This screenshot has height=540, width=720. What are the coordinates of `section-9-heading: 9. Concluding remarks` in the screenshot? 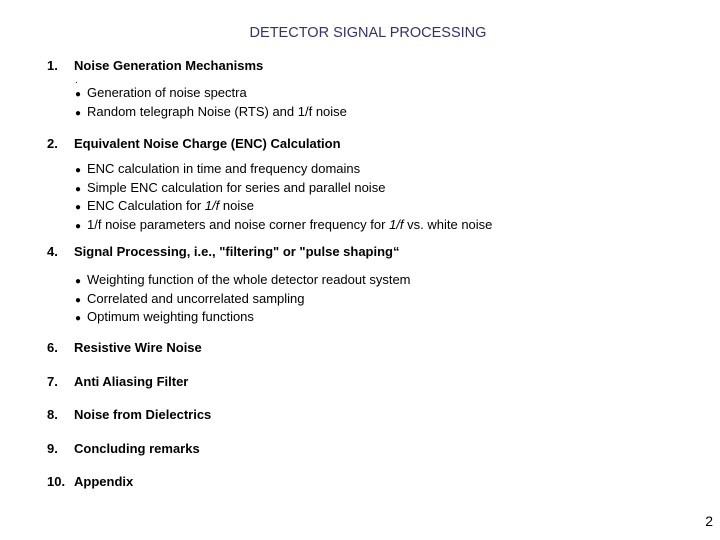 It's located at (123, 448).